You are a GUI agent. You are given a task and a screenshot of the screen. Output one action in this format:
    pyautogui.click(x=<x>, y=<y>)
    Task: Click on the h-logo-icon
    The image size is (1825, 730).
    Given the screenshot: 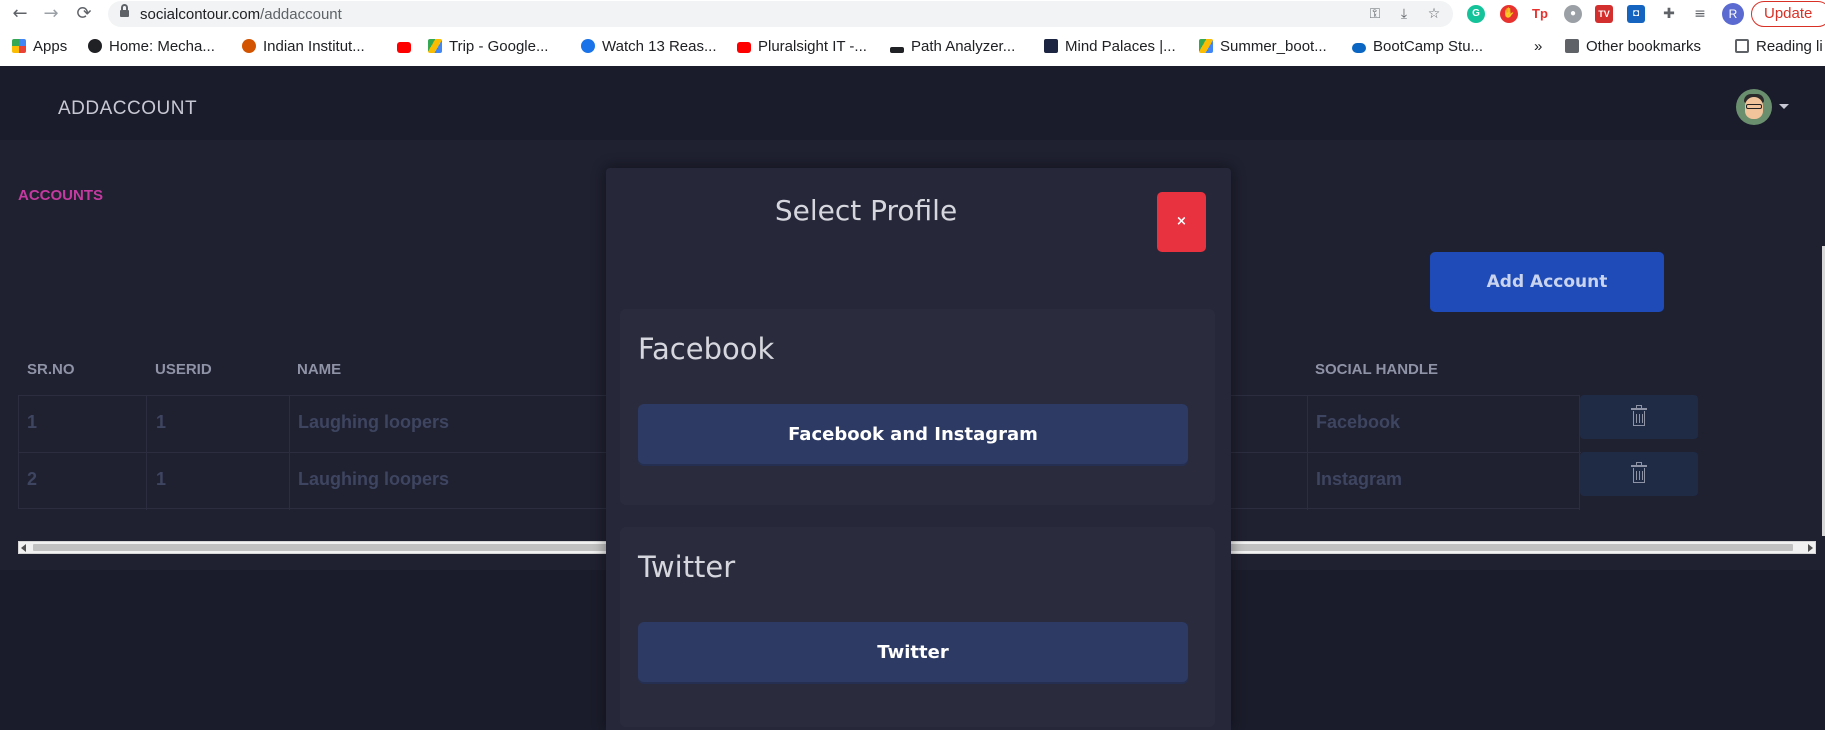 What is the action you would take?
    pyautogui.click(x=1051, y=46)
    